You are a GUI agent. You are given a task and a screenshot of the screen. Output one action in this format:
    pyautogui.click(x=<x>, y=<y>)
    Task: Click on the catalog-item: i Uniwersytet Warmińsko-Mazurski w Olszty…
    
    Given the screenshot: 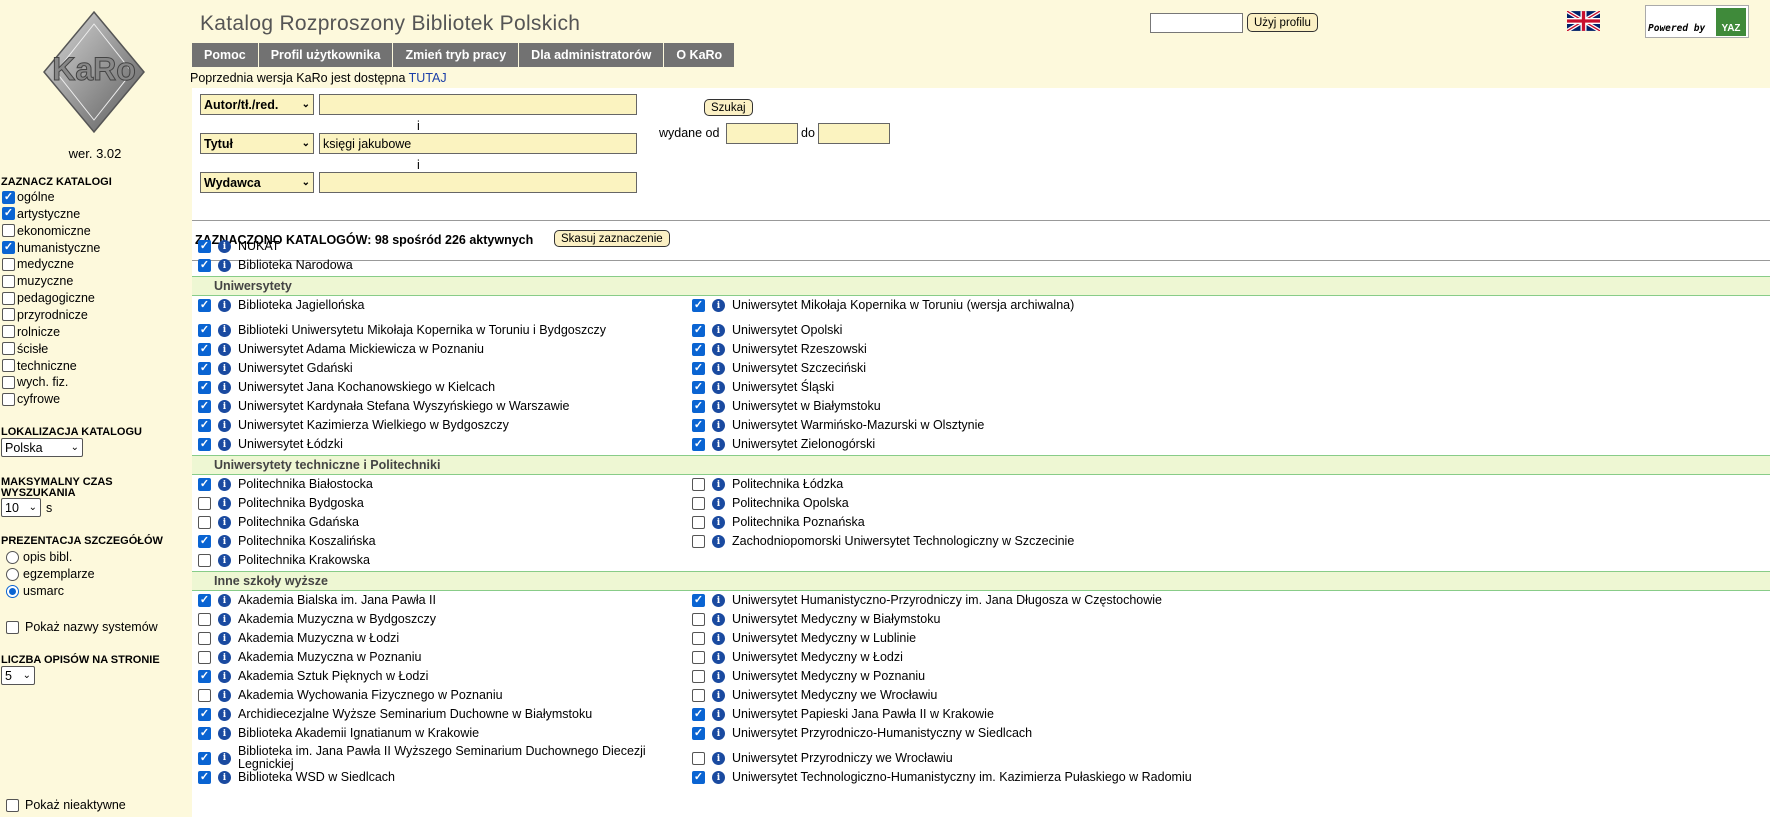 What is the action you would take?
    pyautogui.click(x=838, y=425)
    